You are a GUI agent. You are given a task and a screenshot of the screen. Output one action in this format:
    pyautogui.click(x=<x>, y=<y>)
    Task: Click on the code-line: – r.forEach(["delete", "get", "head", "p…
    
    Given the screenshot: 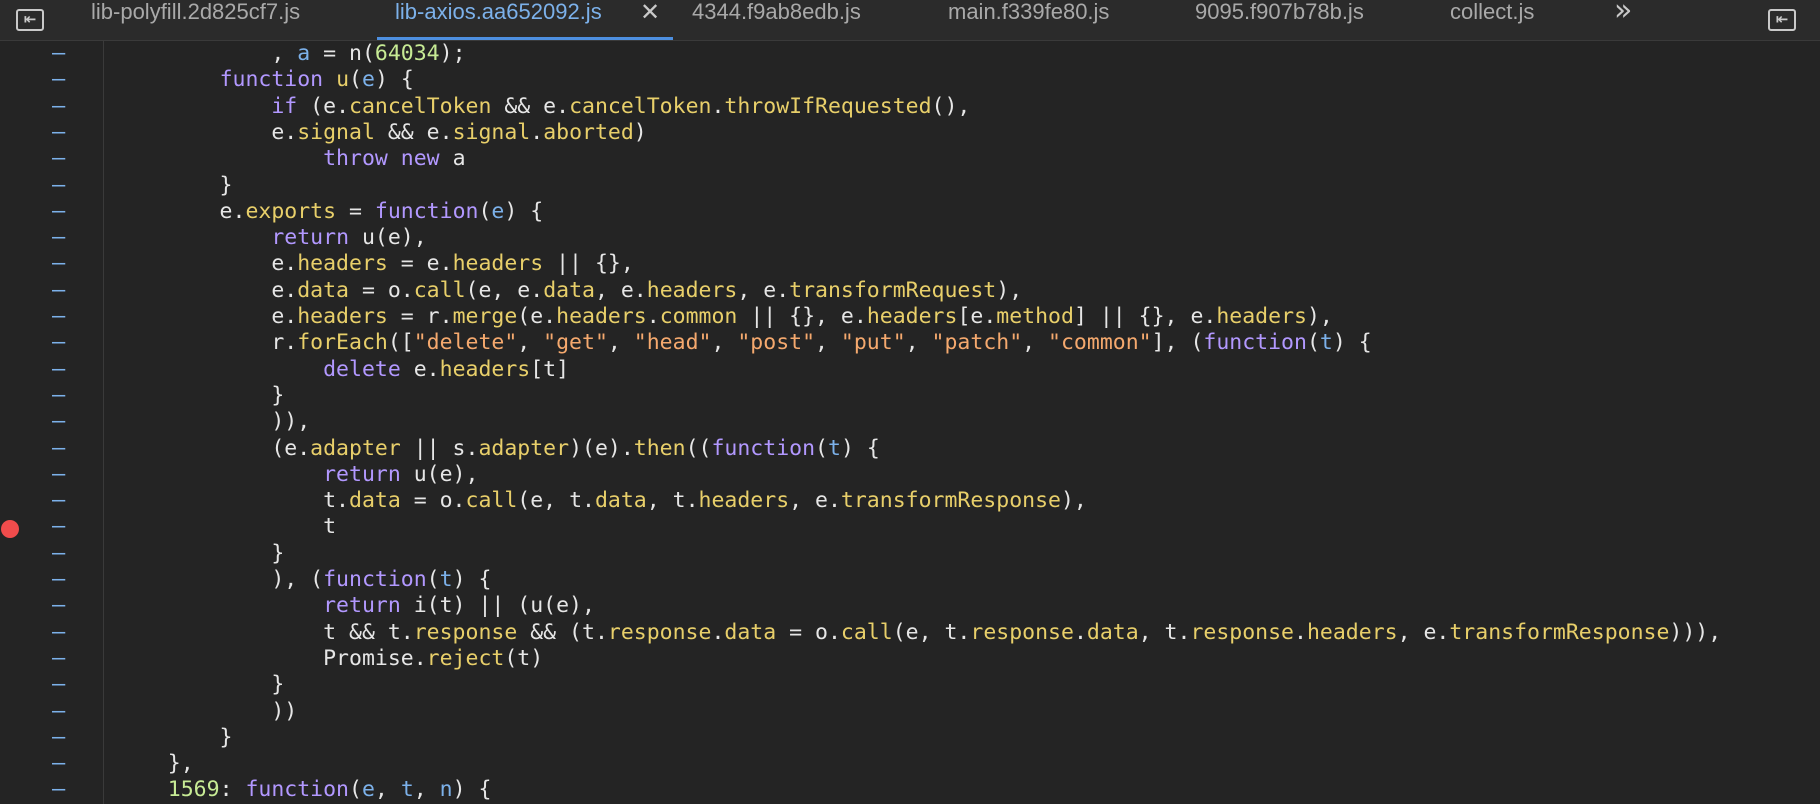 What is the action you would take?
    pyautogui.click(x=910, y=343)
    